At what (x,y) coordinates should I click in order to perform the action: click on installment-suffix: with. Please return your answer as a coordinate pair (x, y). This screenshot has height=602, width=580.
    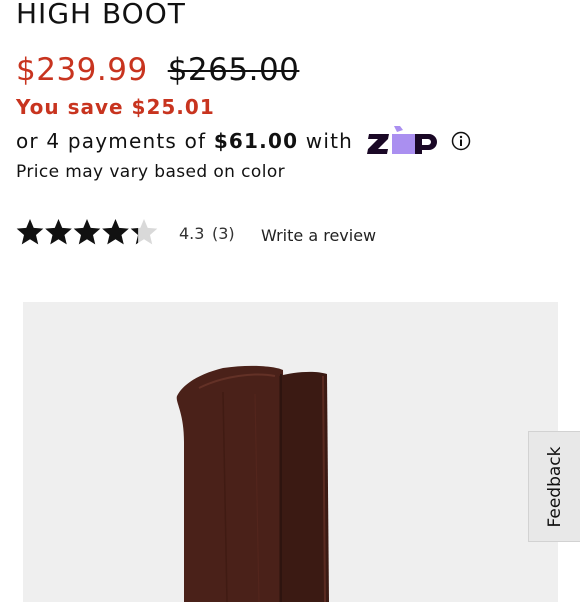
    Looking at the image, I should click on (325, 141).